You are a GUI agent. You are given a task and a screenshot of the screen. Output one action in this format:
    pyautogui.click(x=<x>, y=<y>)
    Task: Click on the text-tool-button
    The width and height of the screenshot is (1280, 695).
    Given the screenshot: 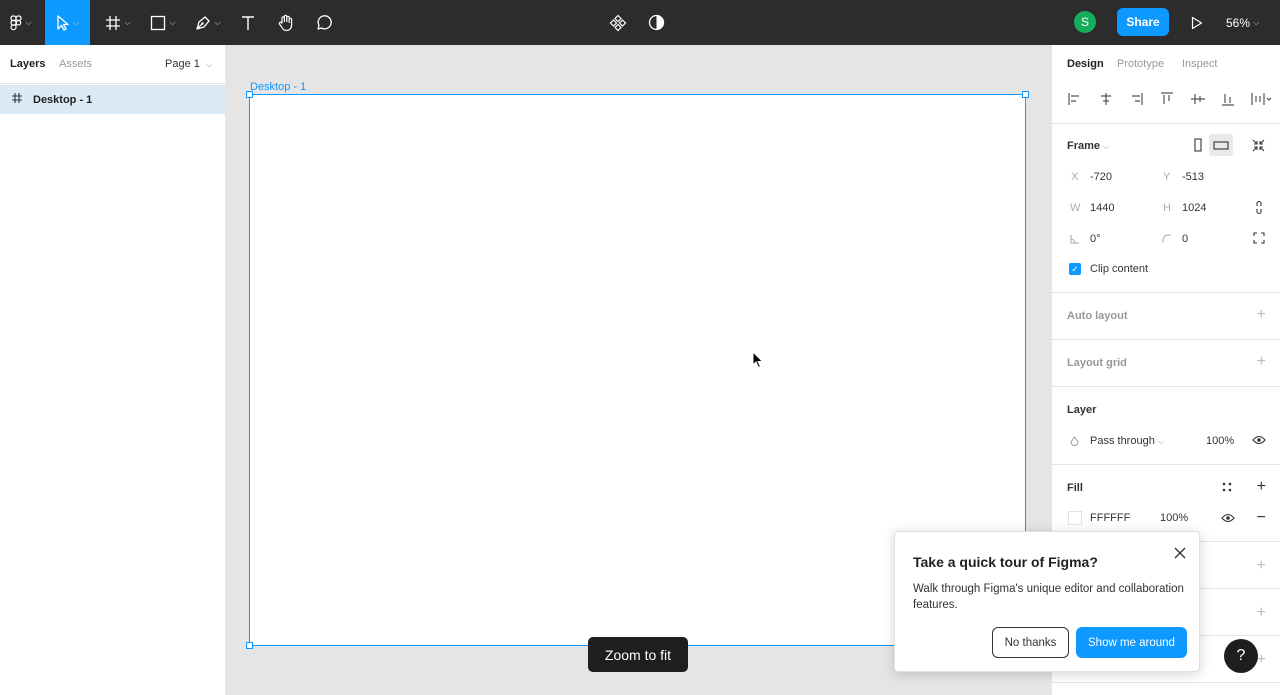 What is the action you would take?
    pyautogui.click(x=248, y=22)
    